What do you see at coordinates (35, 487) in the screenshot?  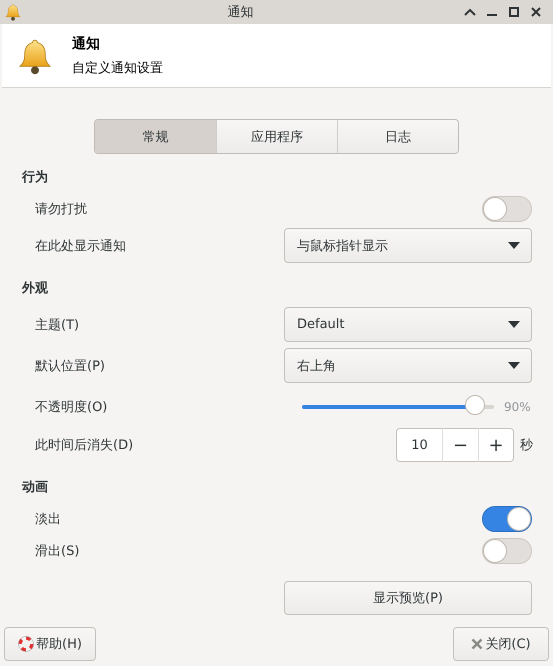 I see `section-heading: 动画` at bounding box center [35, 487].